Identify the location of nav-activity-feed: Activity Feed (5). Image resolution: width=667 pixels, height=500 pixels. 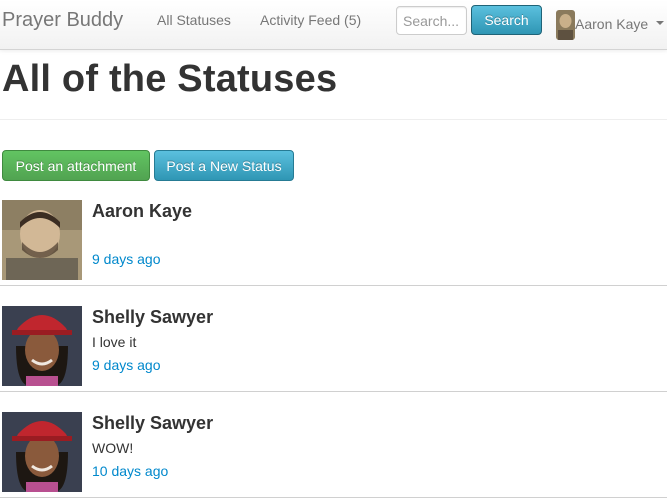
(310, 20).